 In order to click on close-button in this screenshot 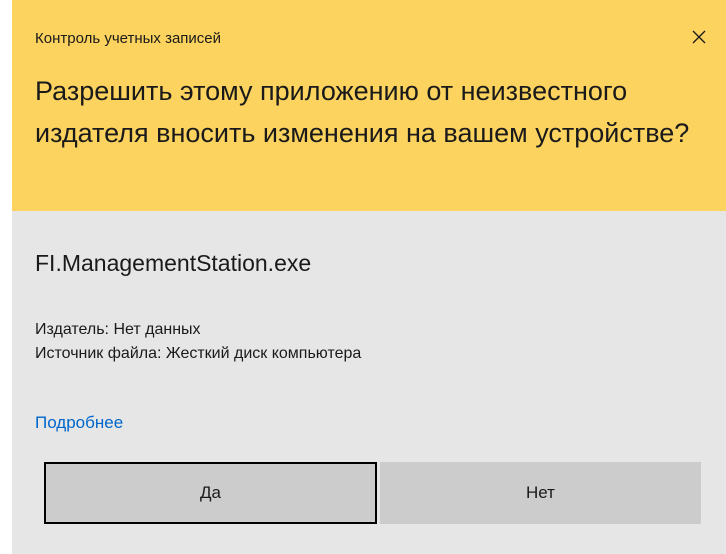, I will do `click(699, 37)`.